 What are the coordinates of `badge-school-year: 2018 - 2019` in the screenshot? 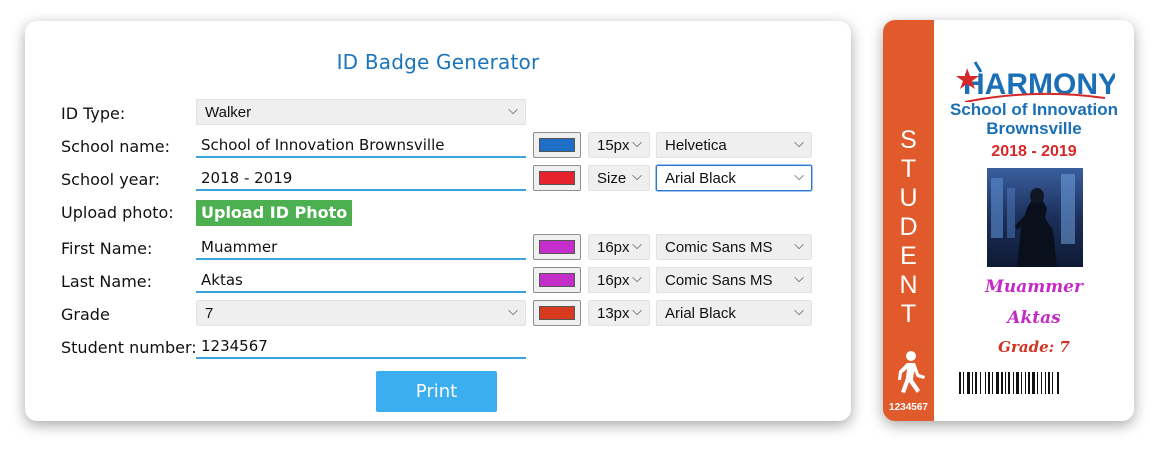 It's located at (1034, 151).